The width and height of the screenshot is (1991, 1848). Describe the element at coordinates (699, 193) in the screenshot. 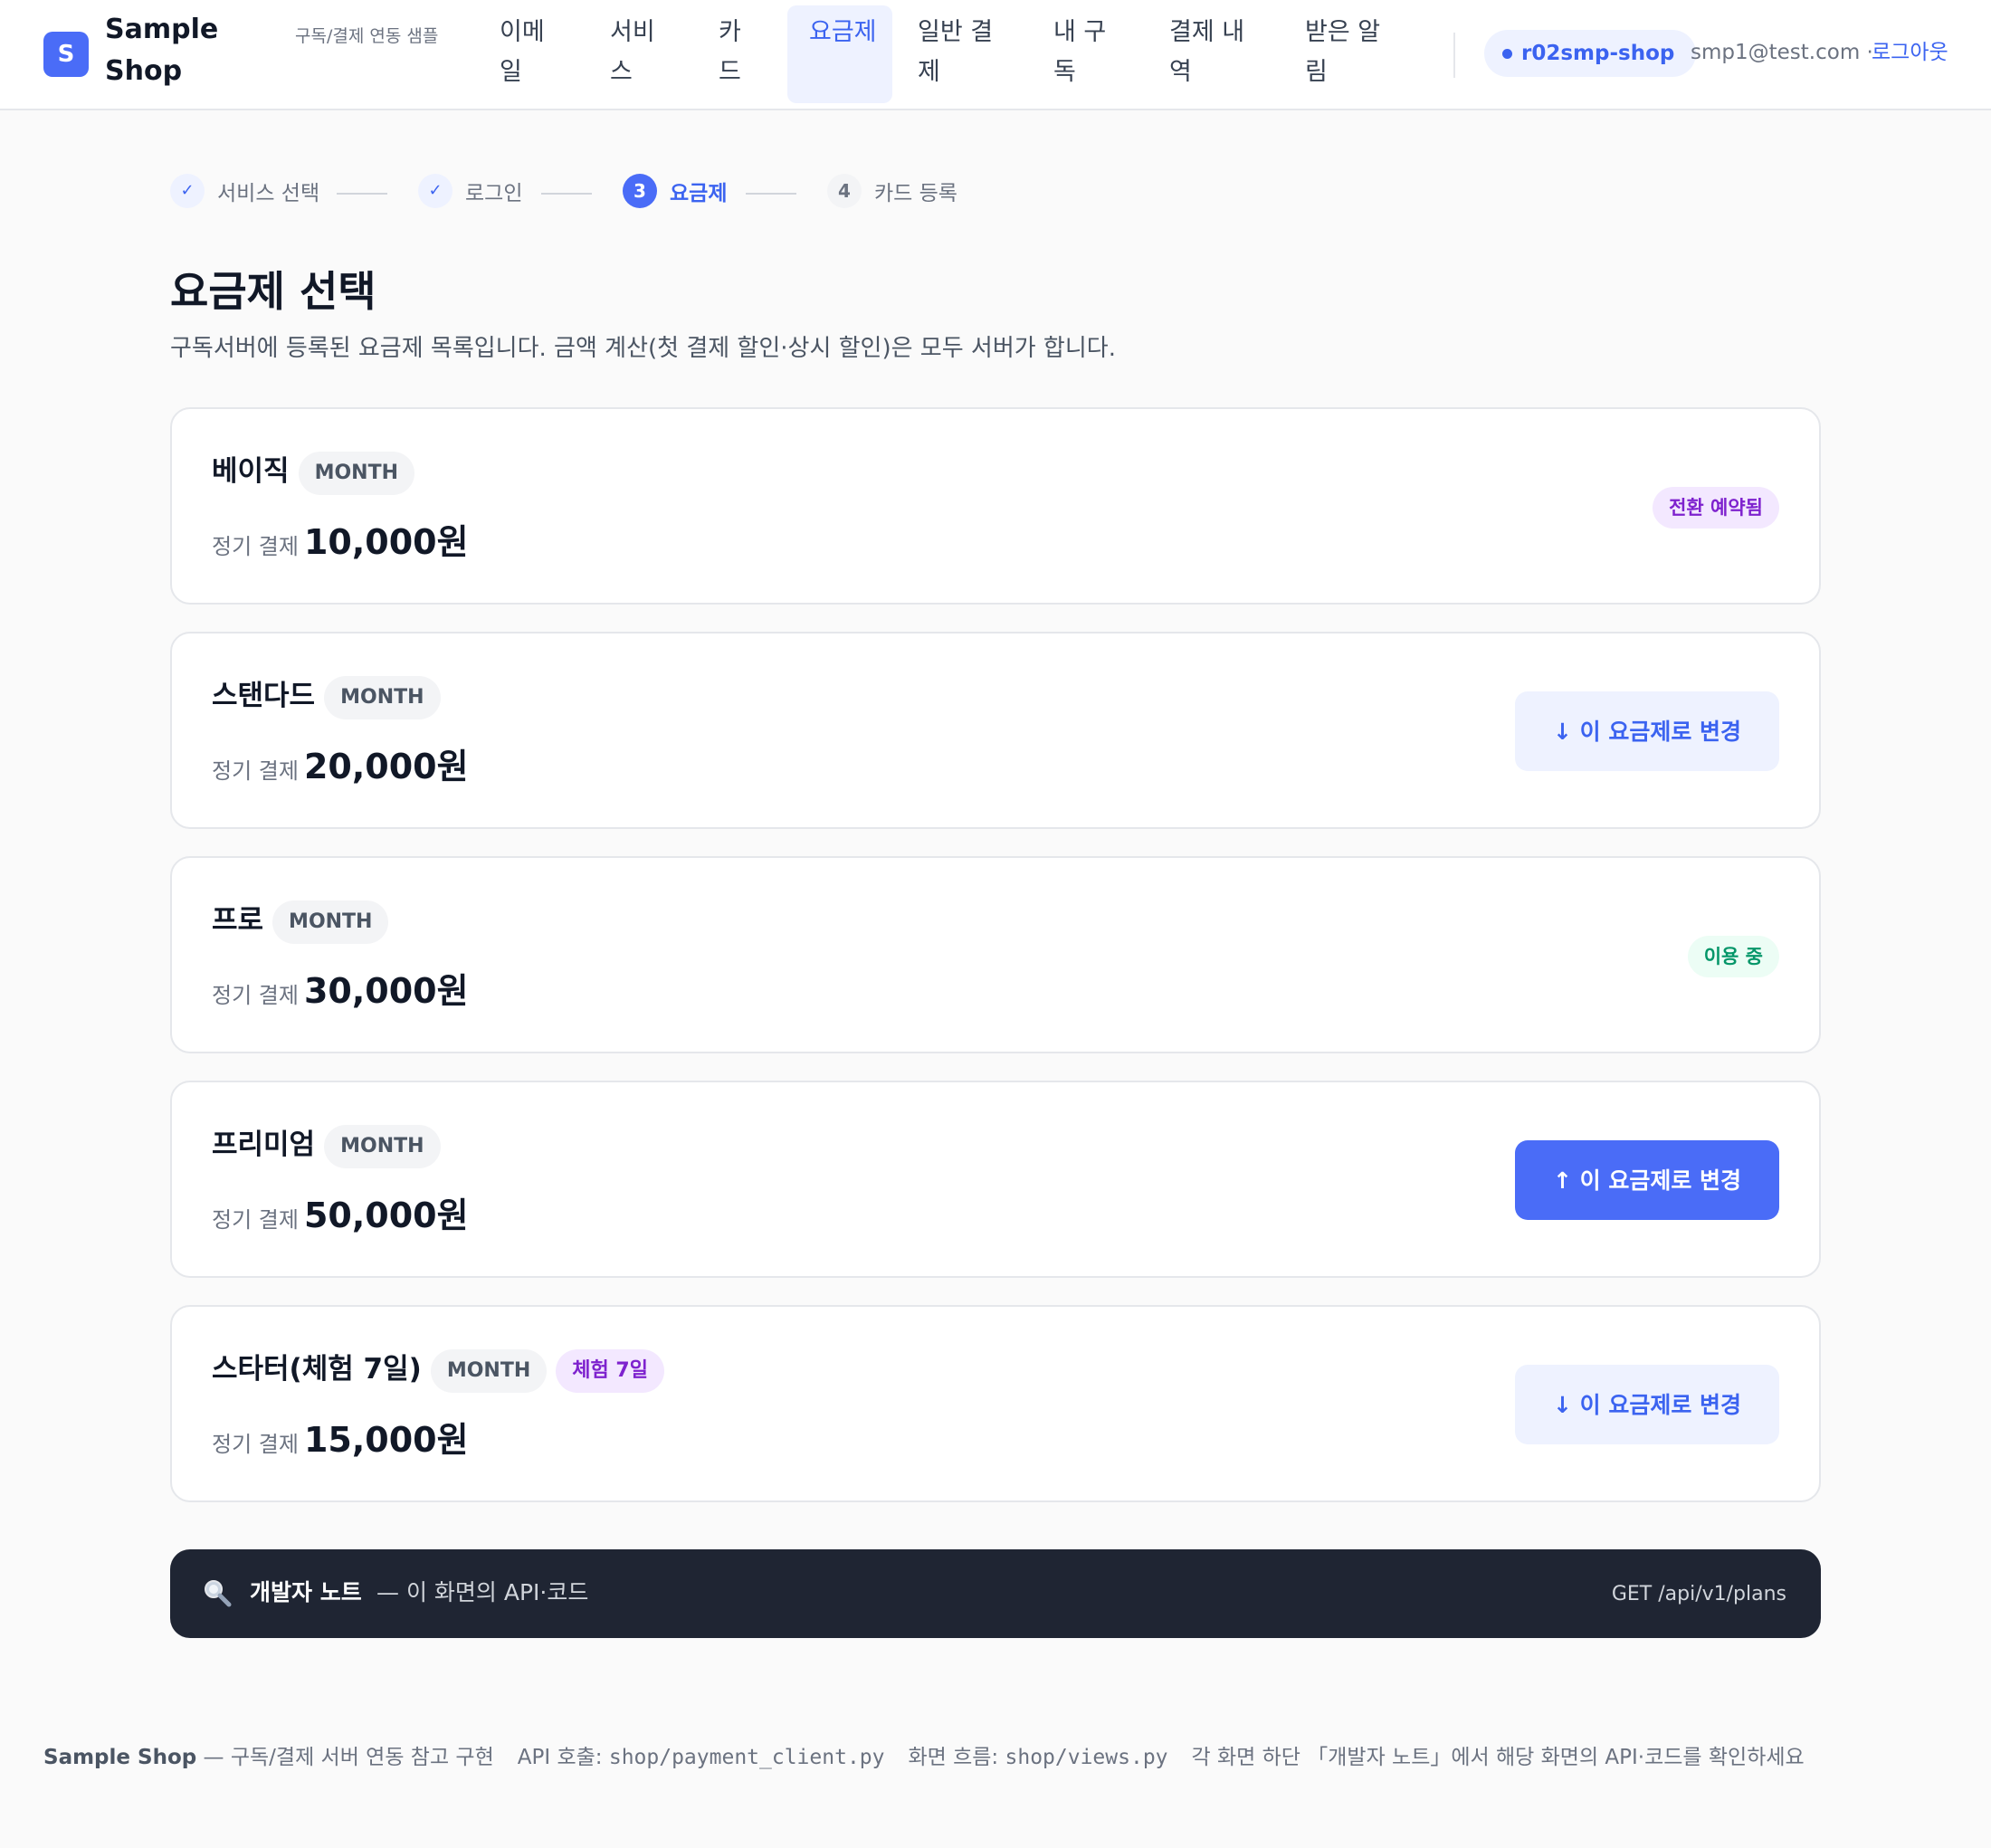

I see `step-label: 요금제` at that location.